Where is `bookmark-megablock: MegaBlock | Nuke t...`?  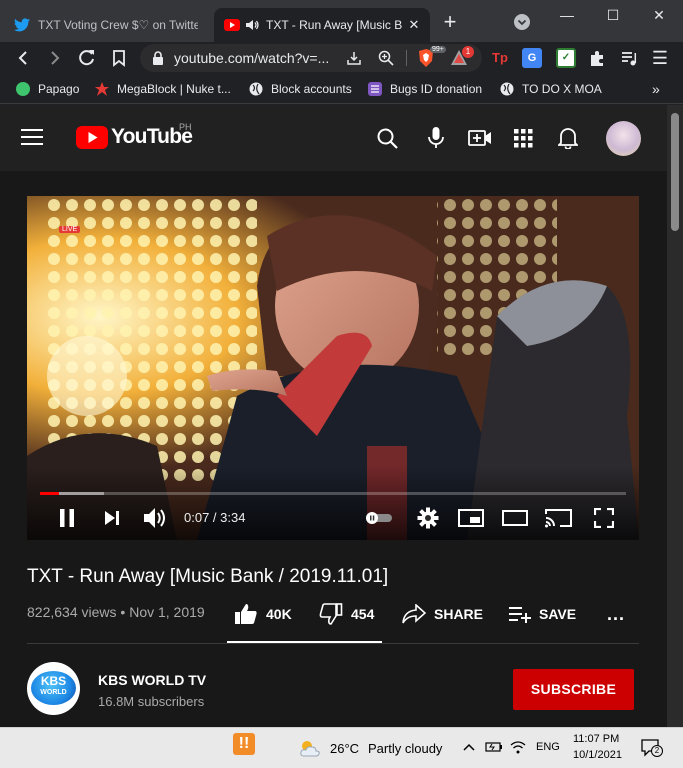
bookmark-megablock: MegaBlock | Nuke t... is located at coordinates (163, 89).